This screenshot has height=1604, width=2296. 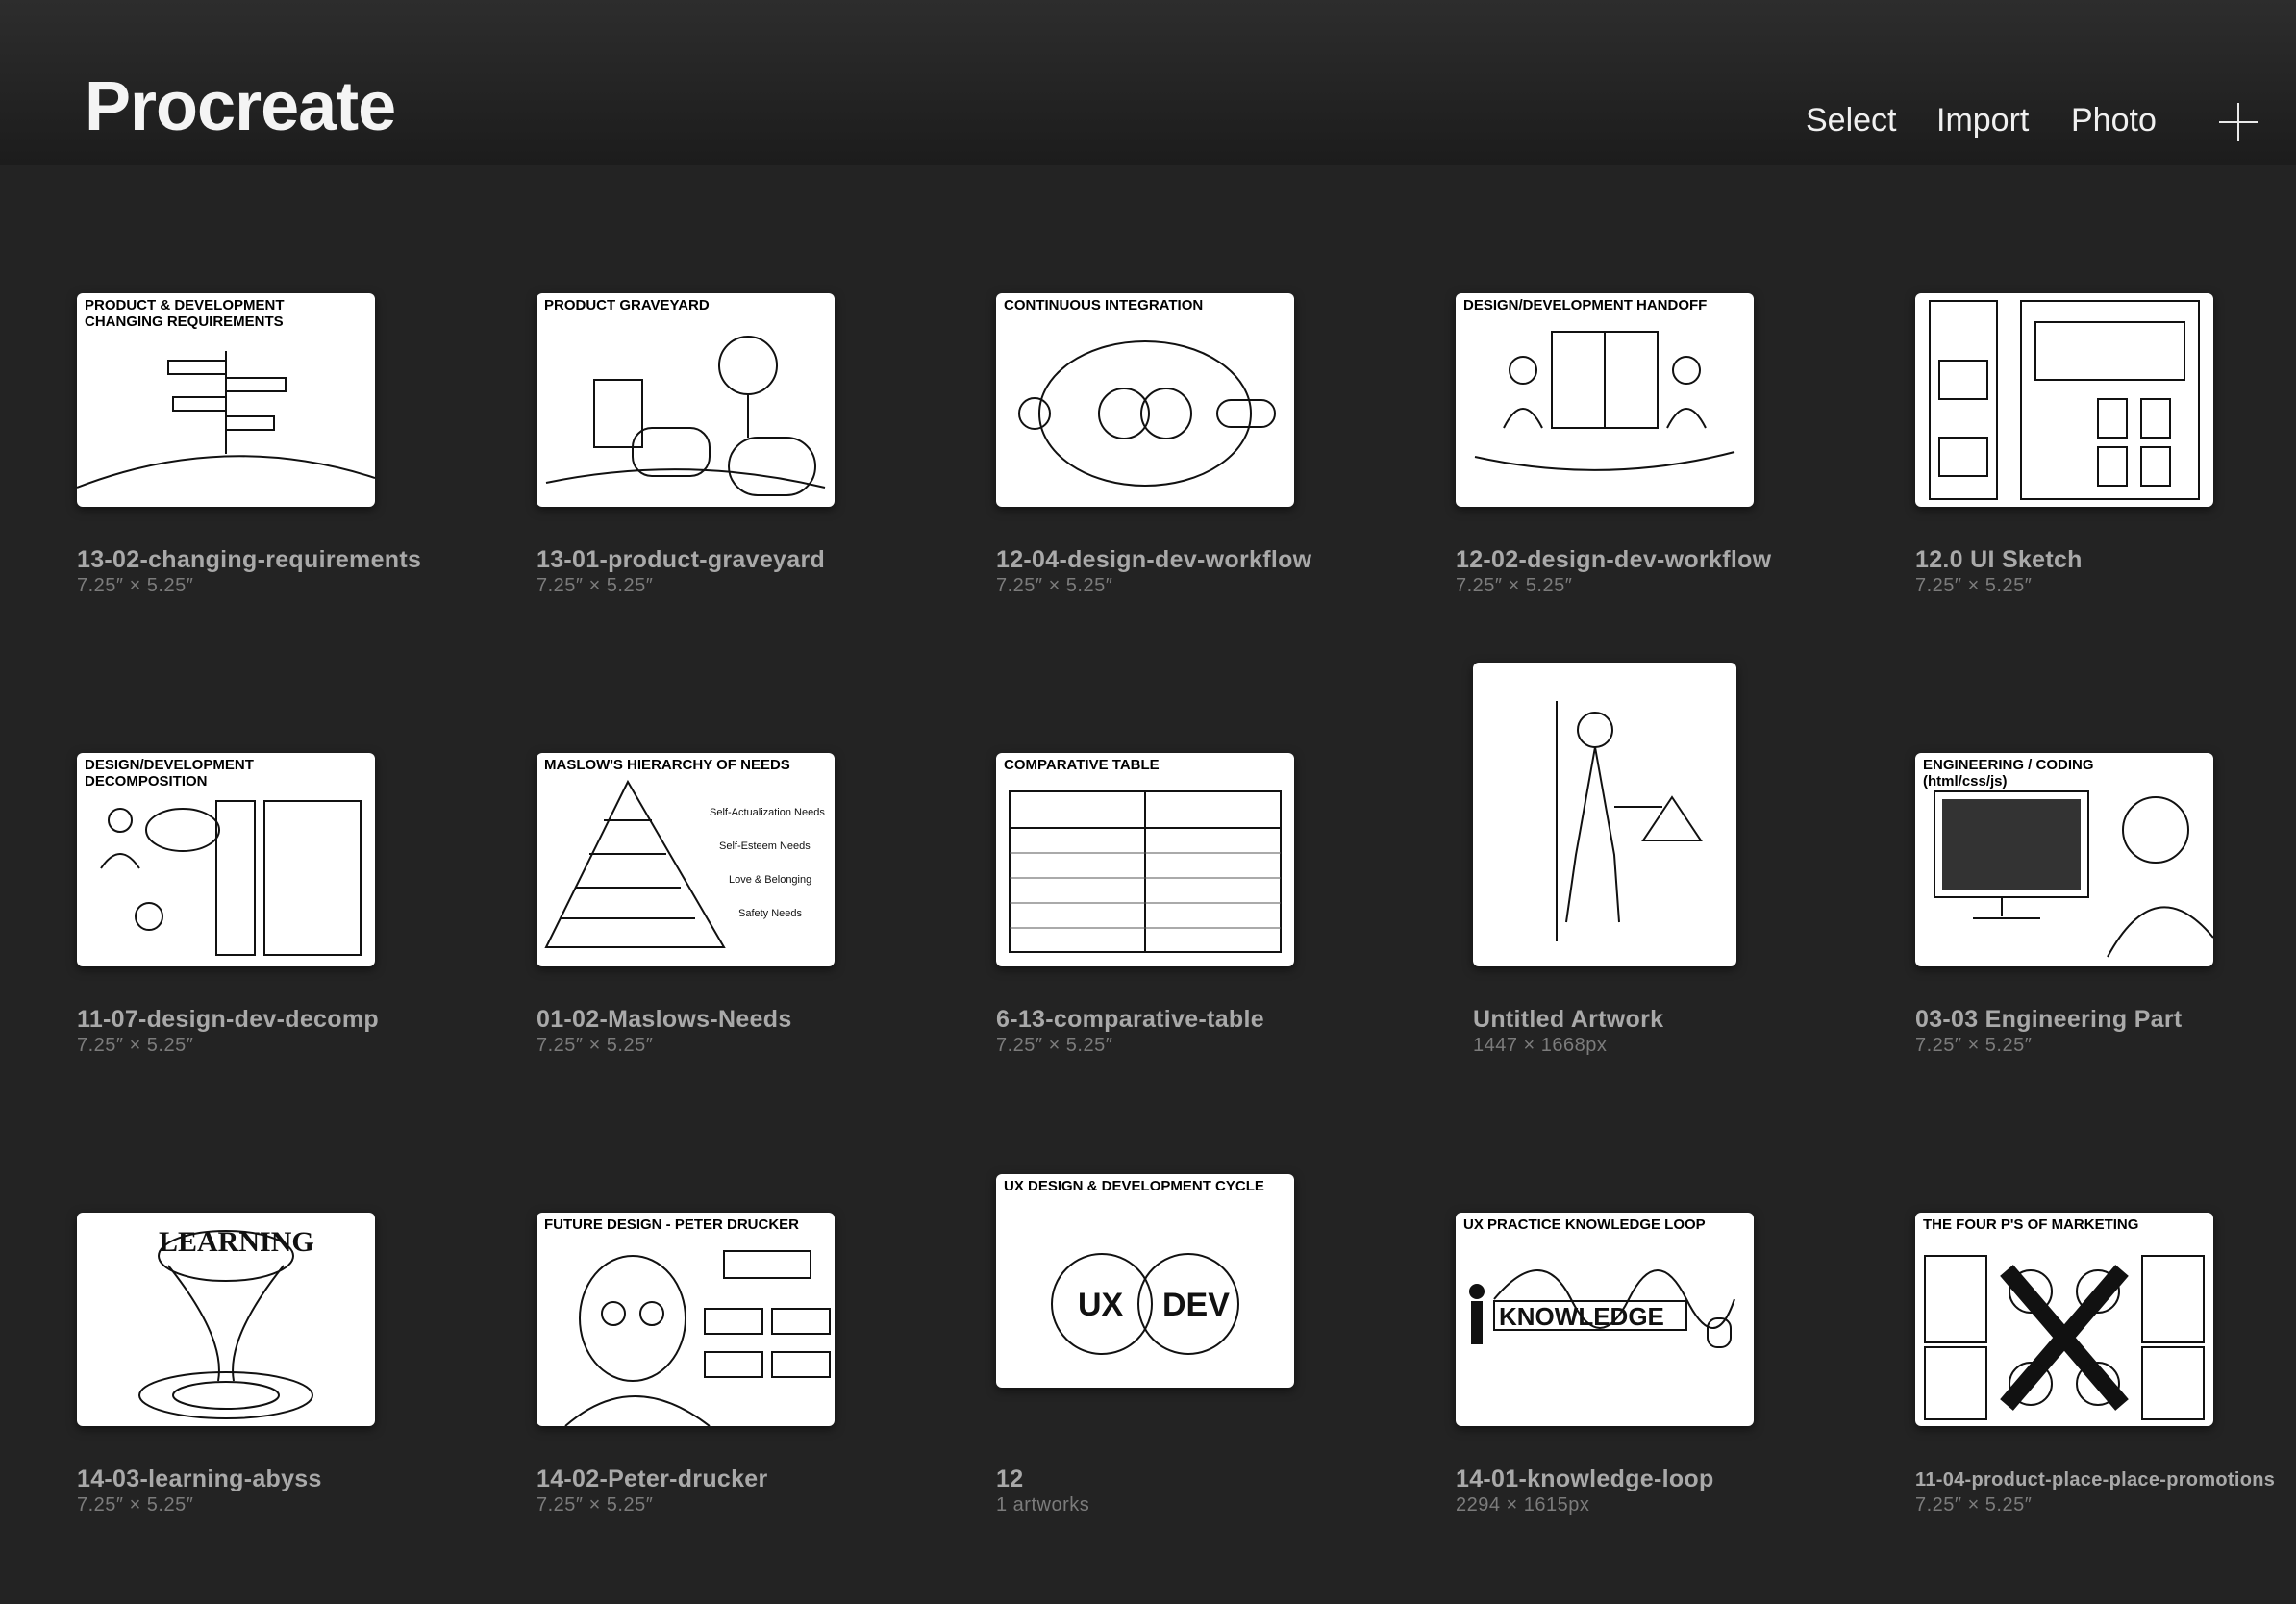 I want to click on app-title: Procreate, so click(x=240, y=106).